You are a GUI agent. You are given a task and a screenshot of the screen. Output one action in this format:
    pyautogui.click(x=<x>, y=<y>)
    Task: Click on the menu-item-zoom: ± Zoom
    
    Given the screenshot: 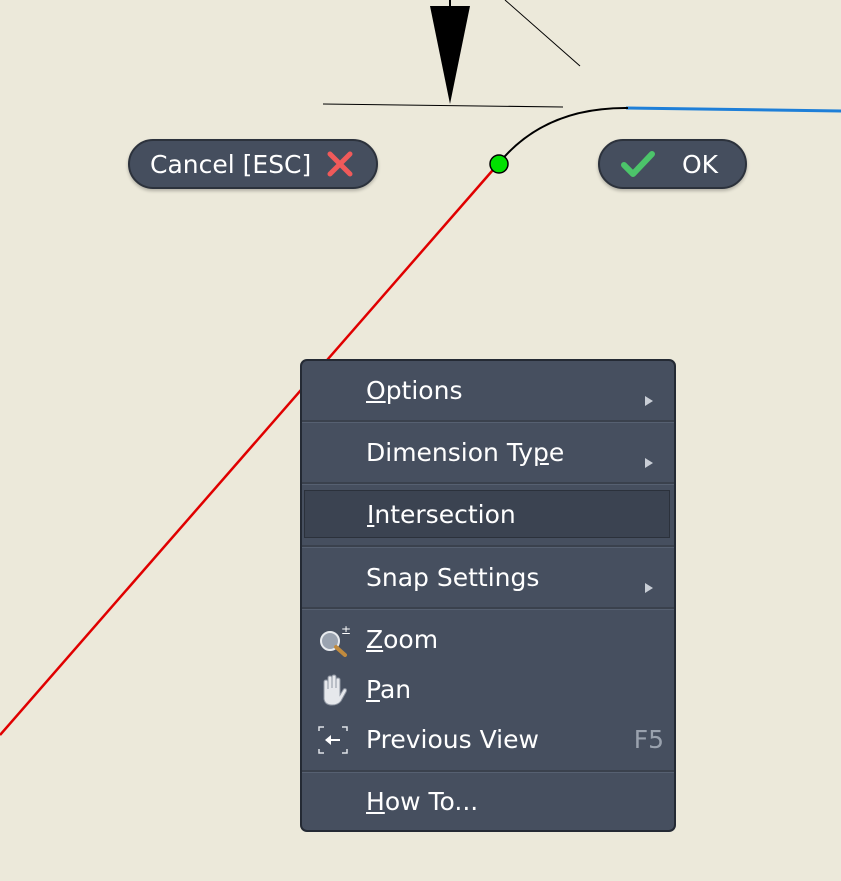 What is the action you would take?
    pyautogui.click(x=488, y=639)
    